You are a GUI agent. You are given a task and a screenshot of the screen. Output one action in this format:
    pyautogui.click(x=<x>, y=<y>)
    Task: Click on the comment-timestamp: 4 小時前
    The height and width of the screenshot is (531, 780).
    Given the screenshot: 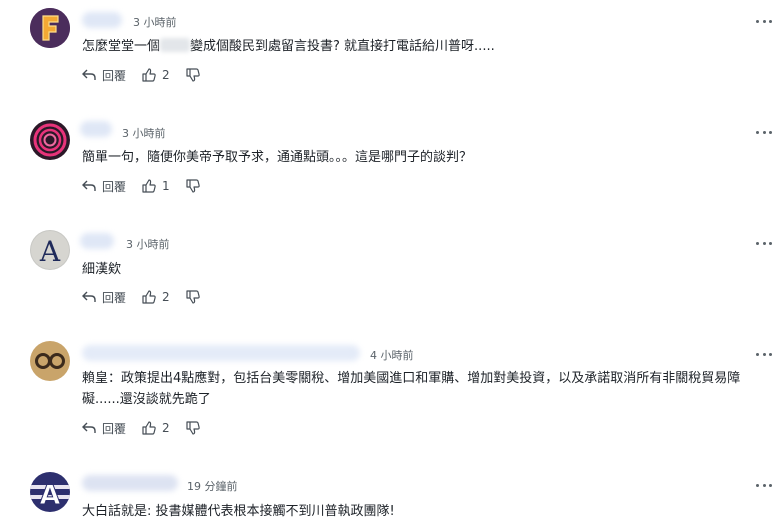 What is the action you would take?
    pyautogui.click(x=392, y=355)
    